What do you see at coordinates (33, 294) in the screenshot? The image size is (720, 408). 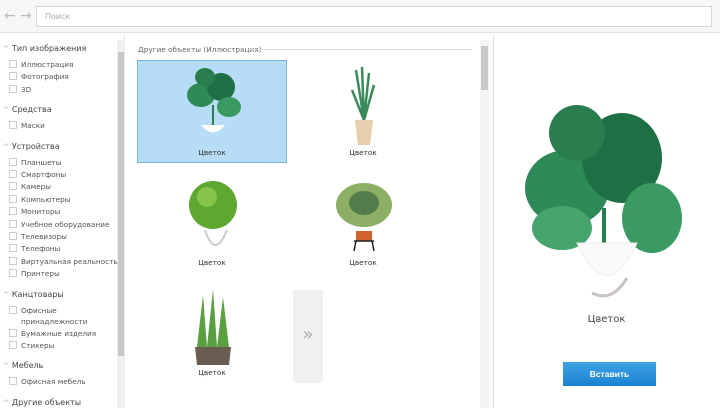 I see `filter-section-title: Канцтовары` at bounding box center [33, 294].